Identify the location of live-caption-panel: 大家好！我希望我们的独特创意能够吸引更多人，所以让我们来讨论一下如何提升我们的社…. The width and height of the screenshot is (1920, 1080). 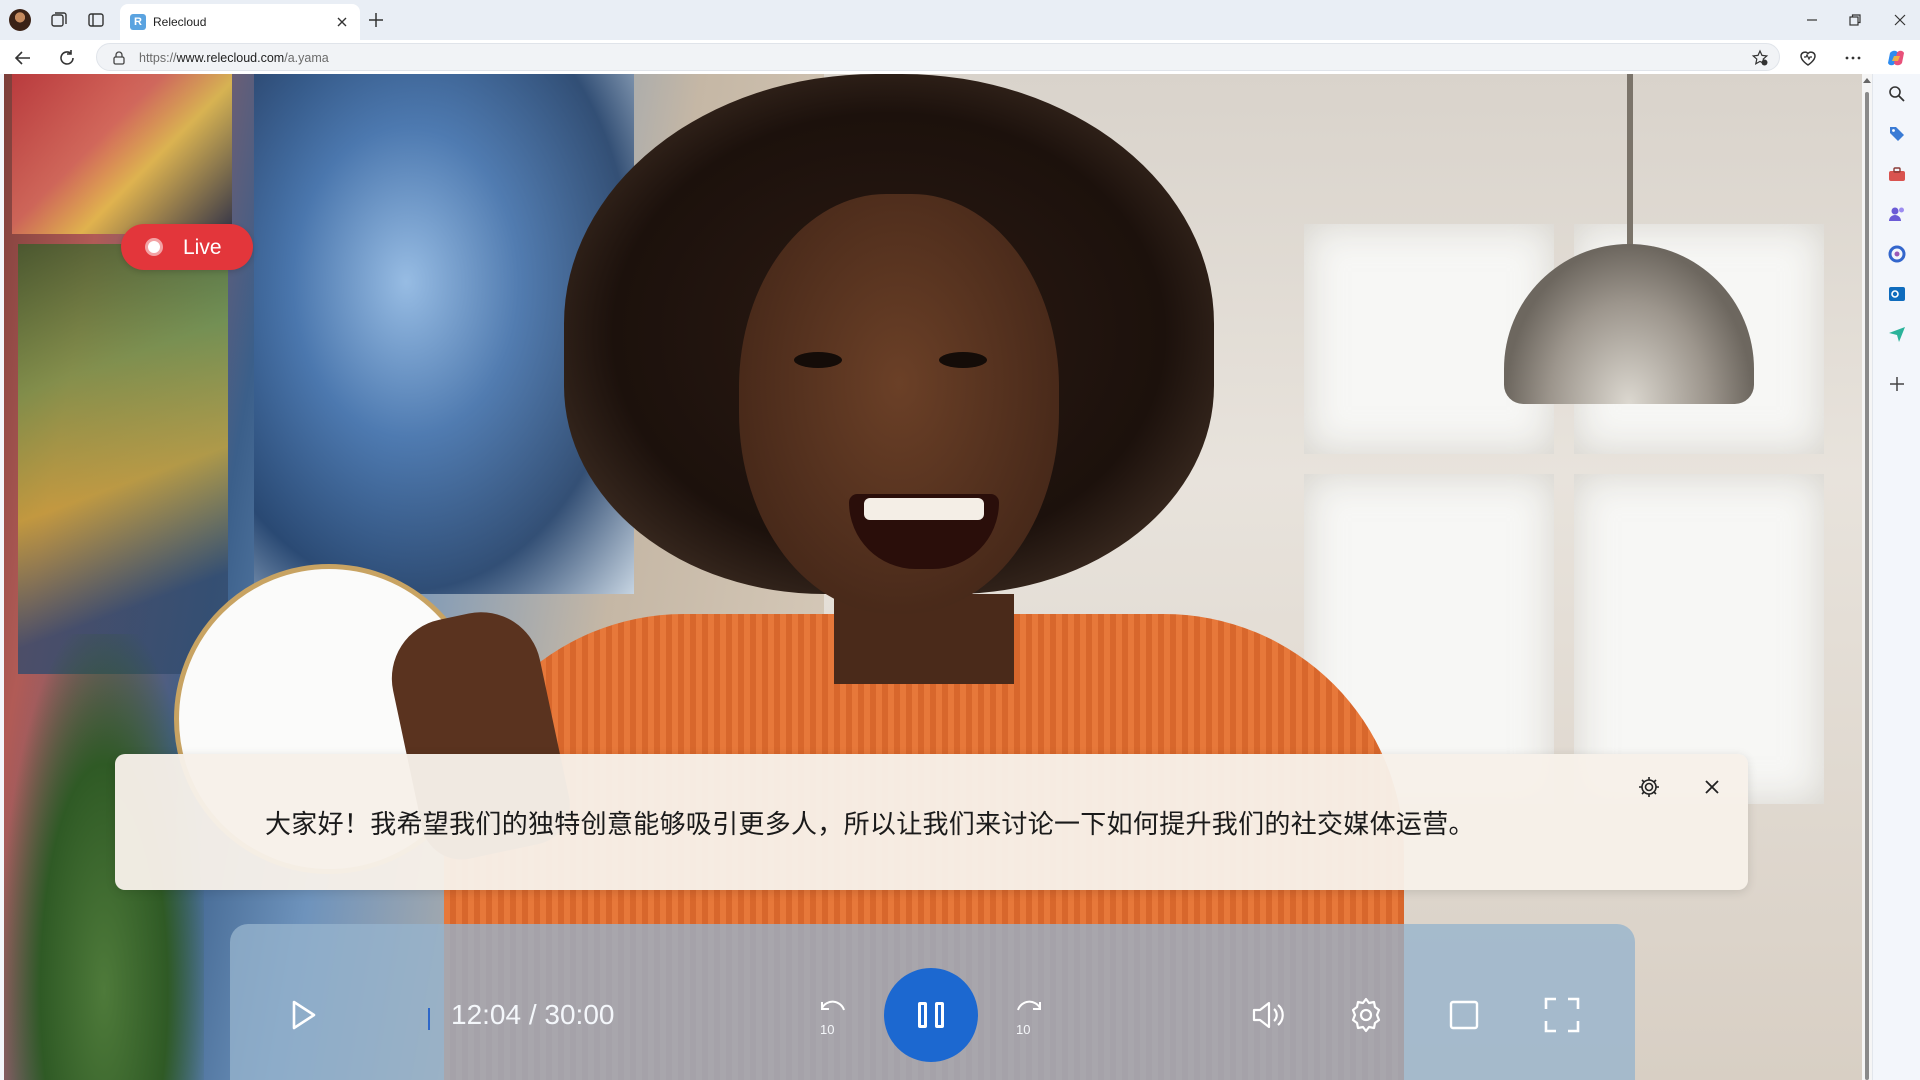
(931, 822).